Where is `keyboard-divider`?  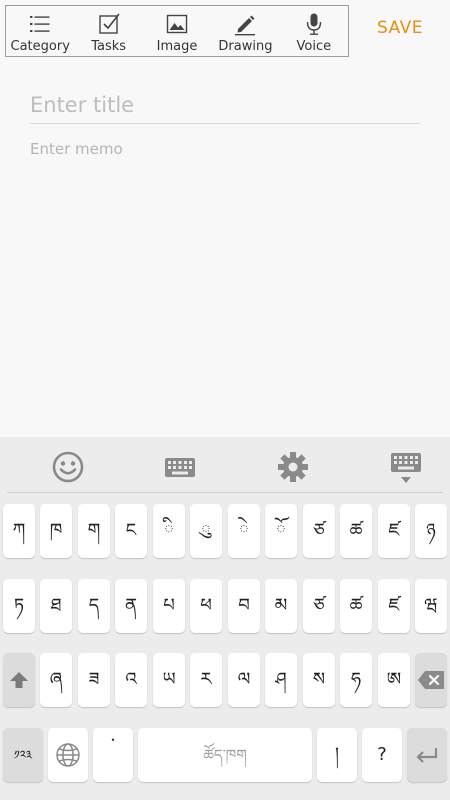
keyboard-divider is located at coordinates (225, 492).